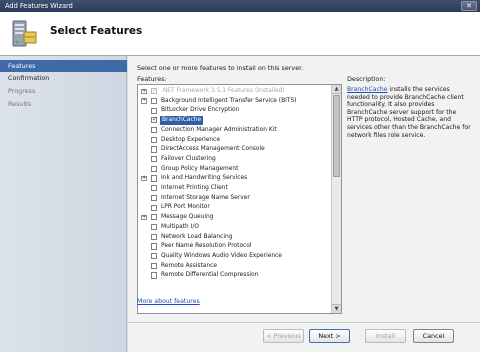 The height and width of the screenshot is (352, 480). What do you see at coordinates (336, 308) in the screenshot?
I see `scroll-down-icon: ▼` at bounding box center [336, 308].